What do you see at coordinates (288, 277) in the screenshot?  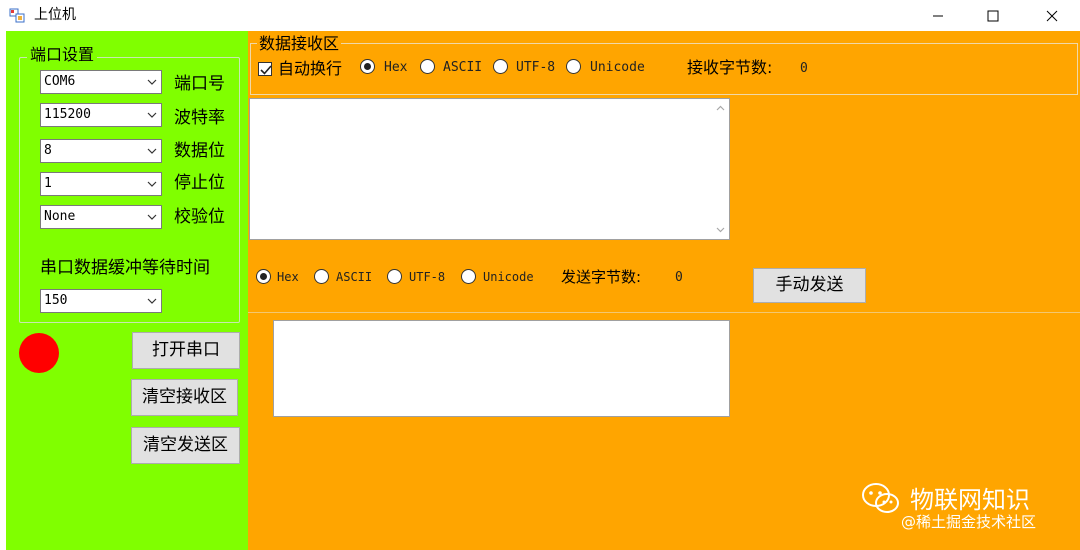 I see `send-hex-label: Hex` at bounding box center [288, 277].